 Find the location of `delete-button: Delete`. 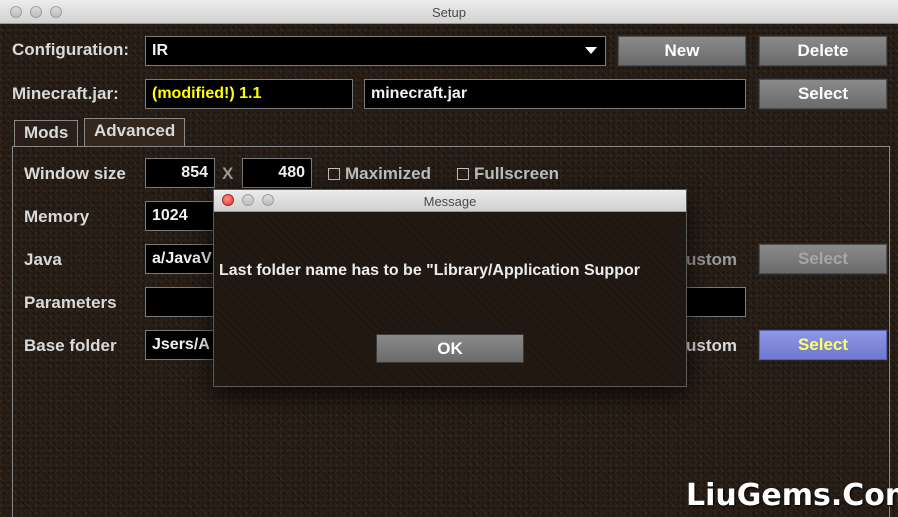

delete-button: Delete is located at coordinates (823, 51).